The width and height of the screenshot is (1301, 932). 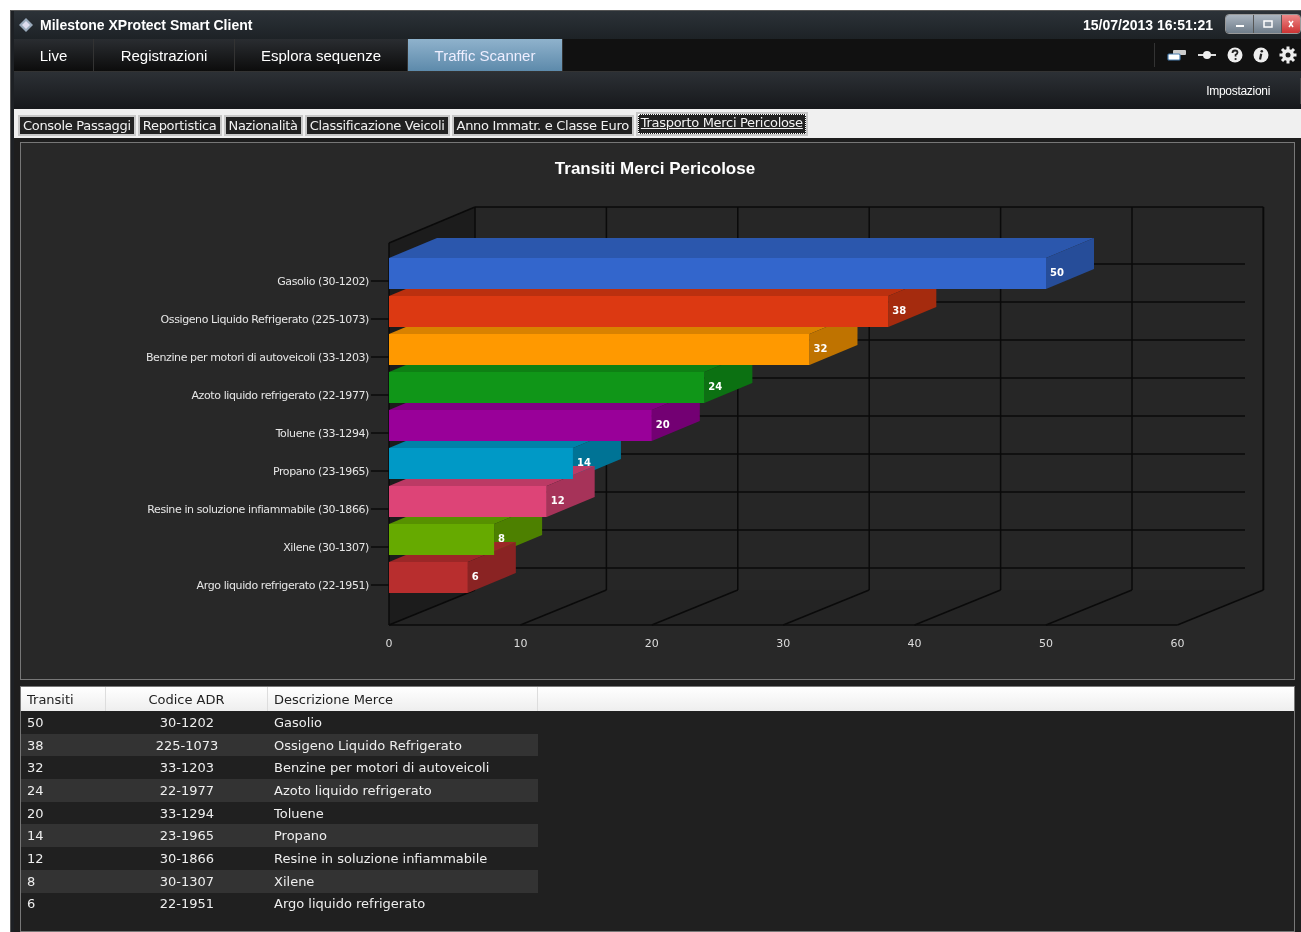 I want to click on table-cell-text: 6, so click(x=31, y=904).